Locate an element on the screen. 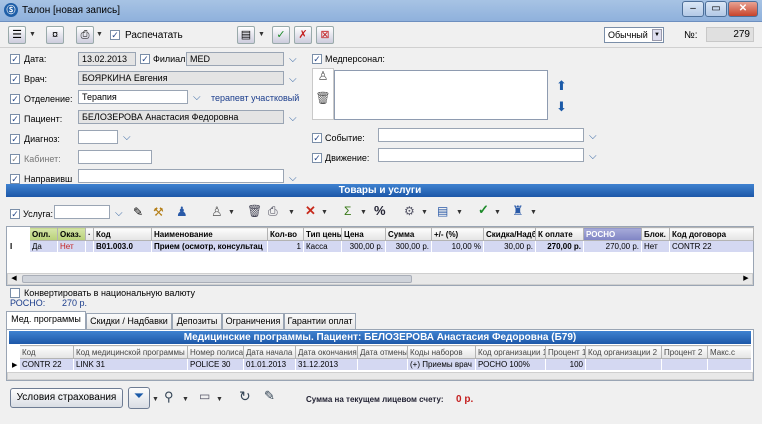 The height and width of the screenshot is (424, 762). cell-org2 is located at coordinates (624, 365).